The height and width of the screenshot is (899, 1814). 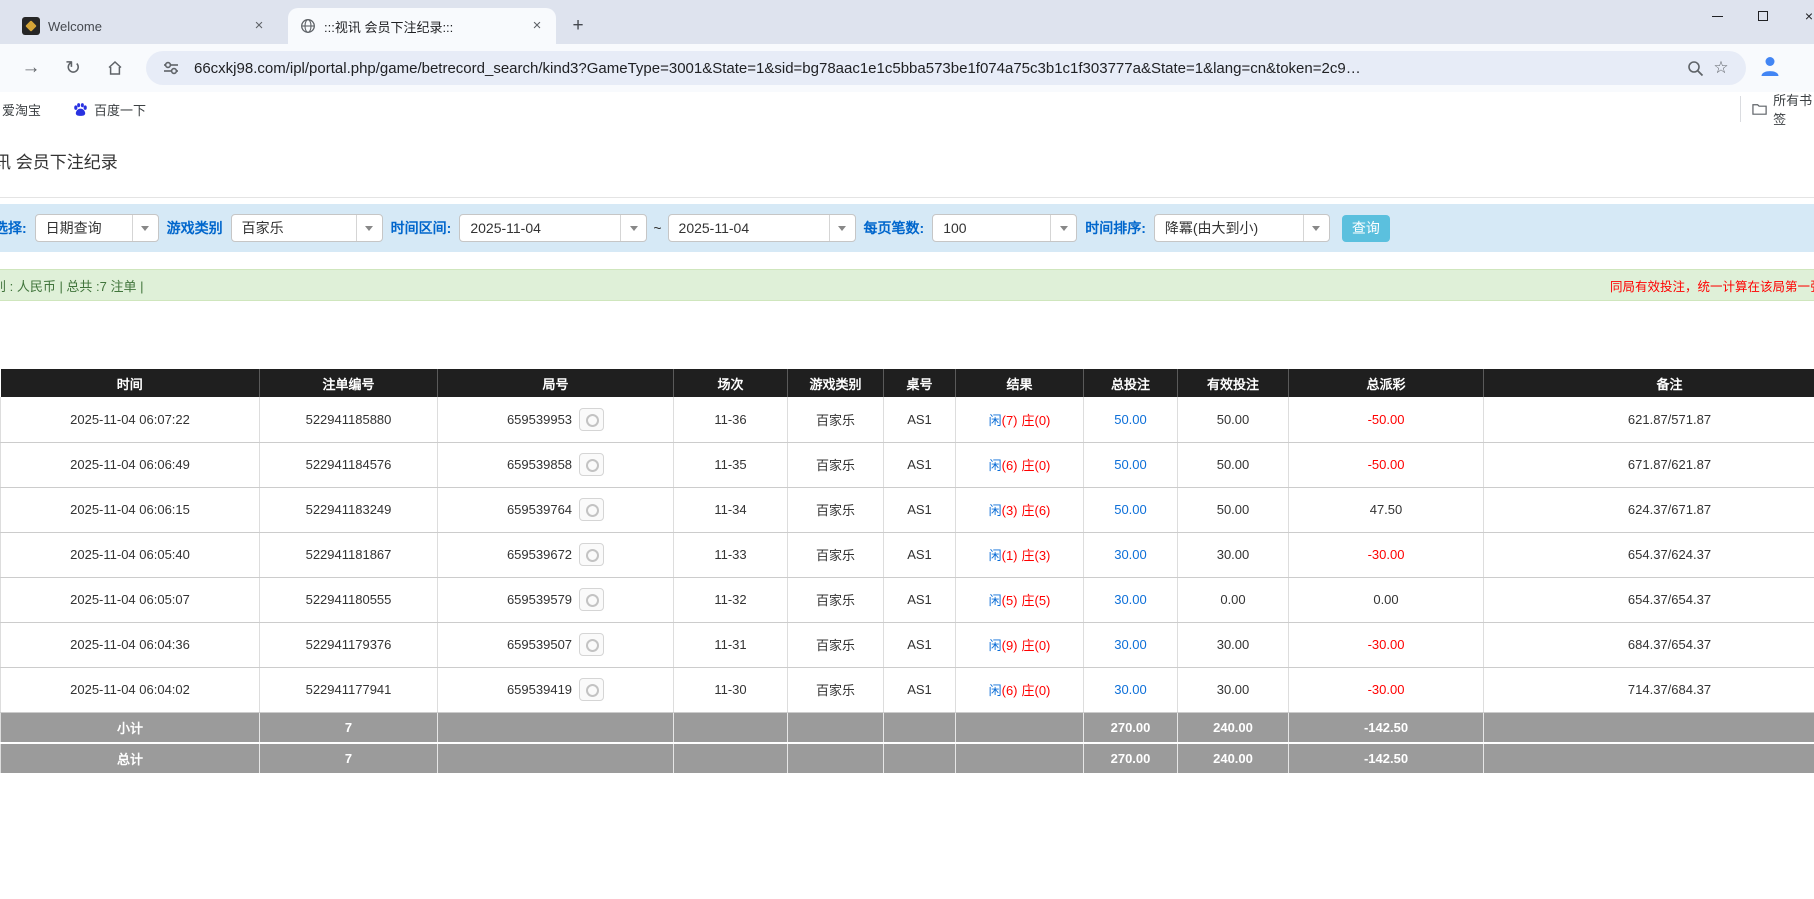 What do you see at coordinates (1019, 510) in the screenshot?
I see `result-cell: 闲(3) 庄(6)` at bounding box center [1019, 510].